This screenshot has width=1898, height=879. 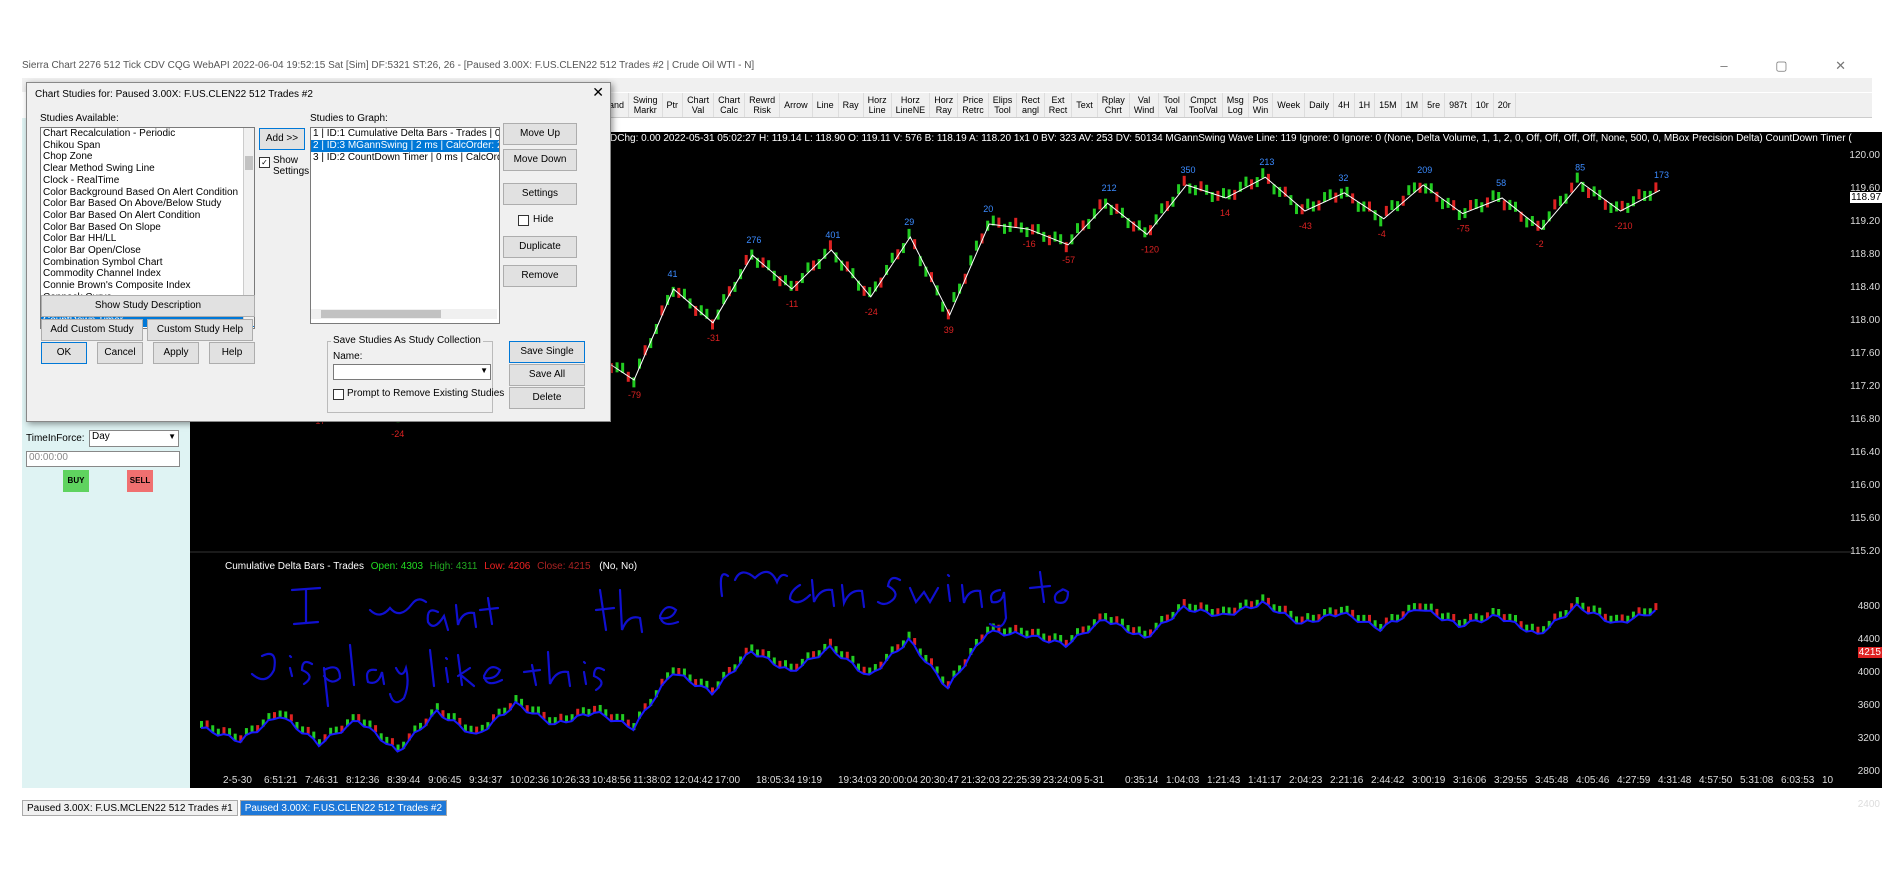 What do you see at coordinates (540, 160) in the screenshot?
I see `move-down-button: Move Down` at bounding box center [540, 160].